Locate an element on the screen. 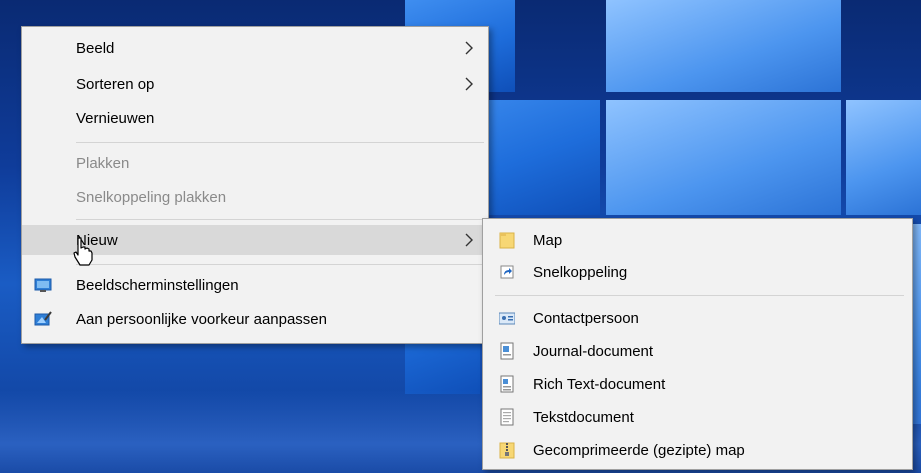 The image size is (921, 473). menu-item-label: Snelkoppeling plakken is located at coordinates (151, 197).